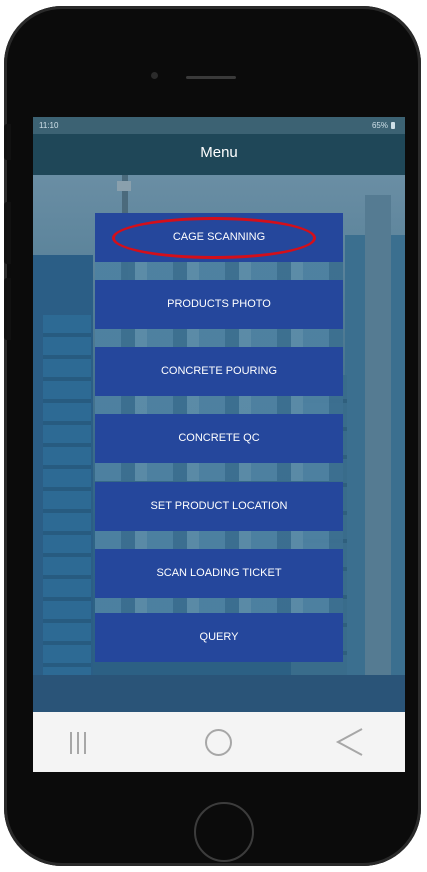 Image resolution: width=427 pixels, height=872 pixels. Describe the element at coordinates (224, 832) in the screenshot. I see `hardware-home-button` at that location.